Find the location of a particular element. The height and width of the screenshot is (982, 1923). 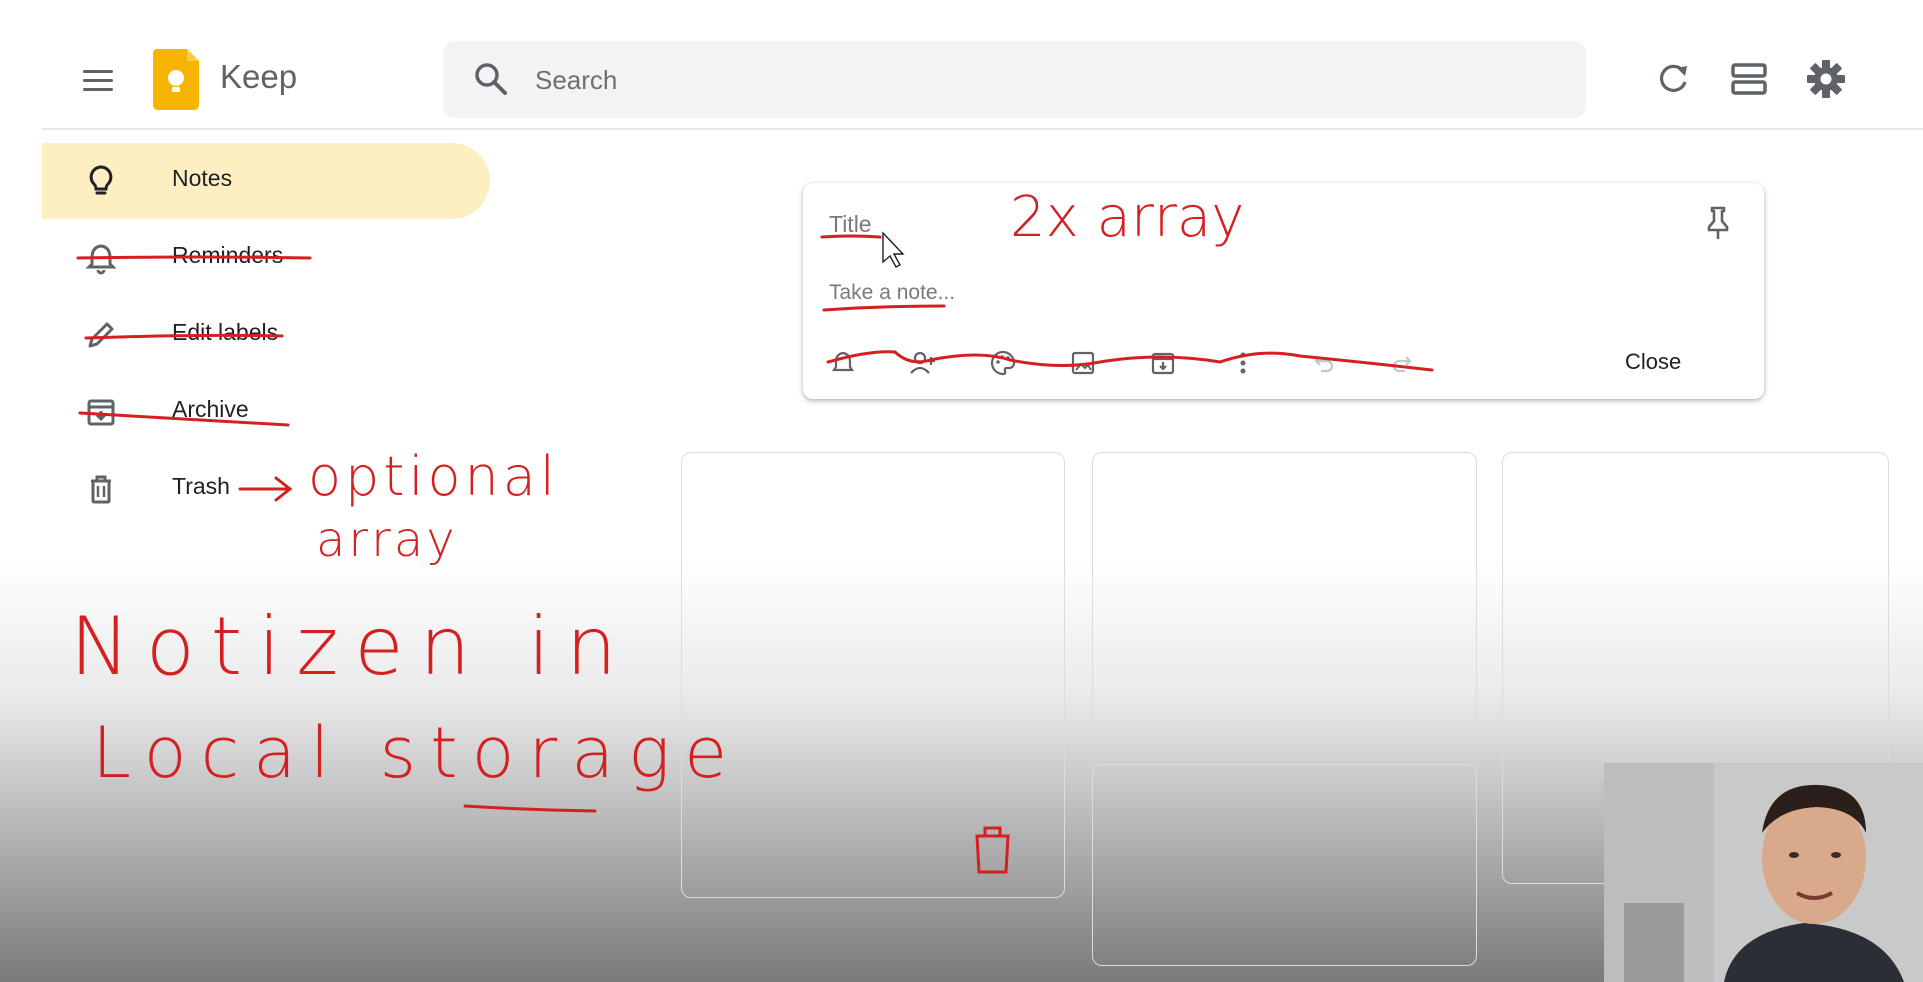

image-icon is located at coordinates (1083, 363).